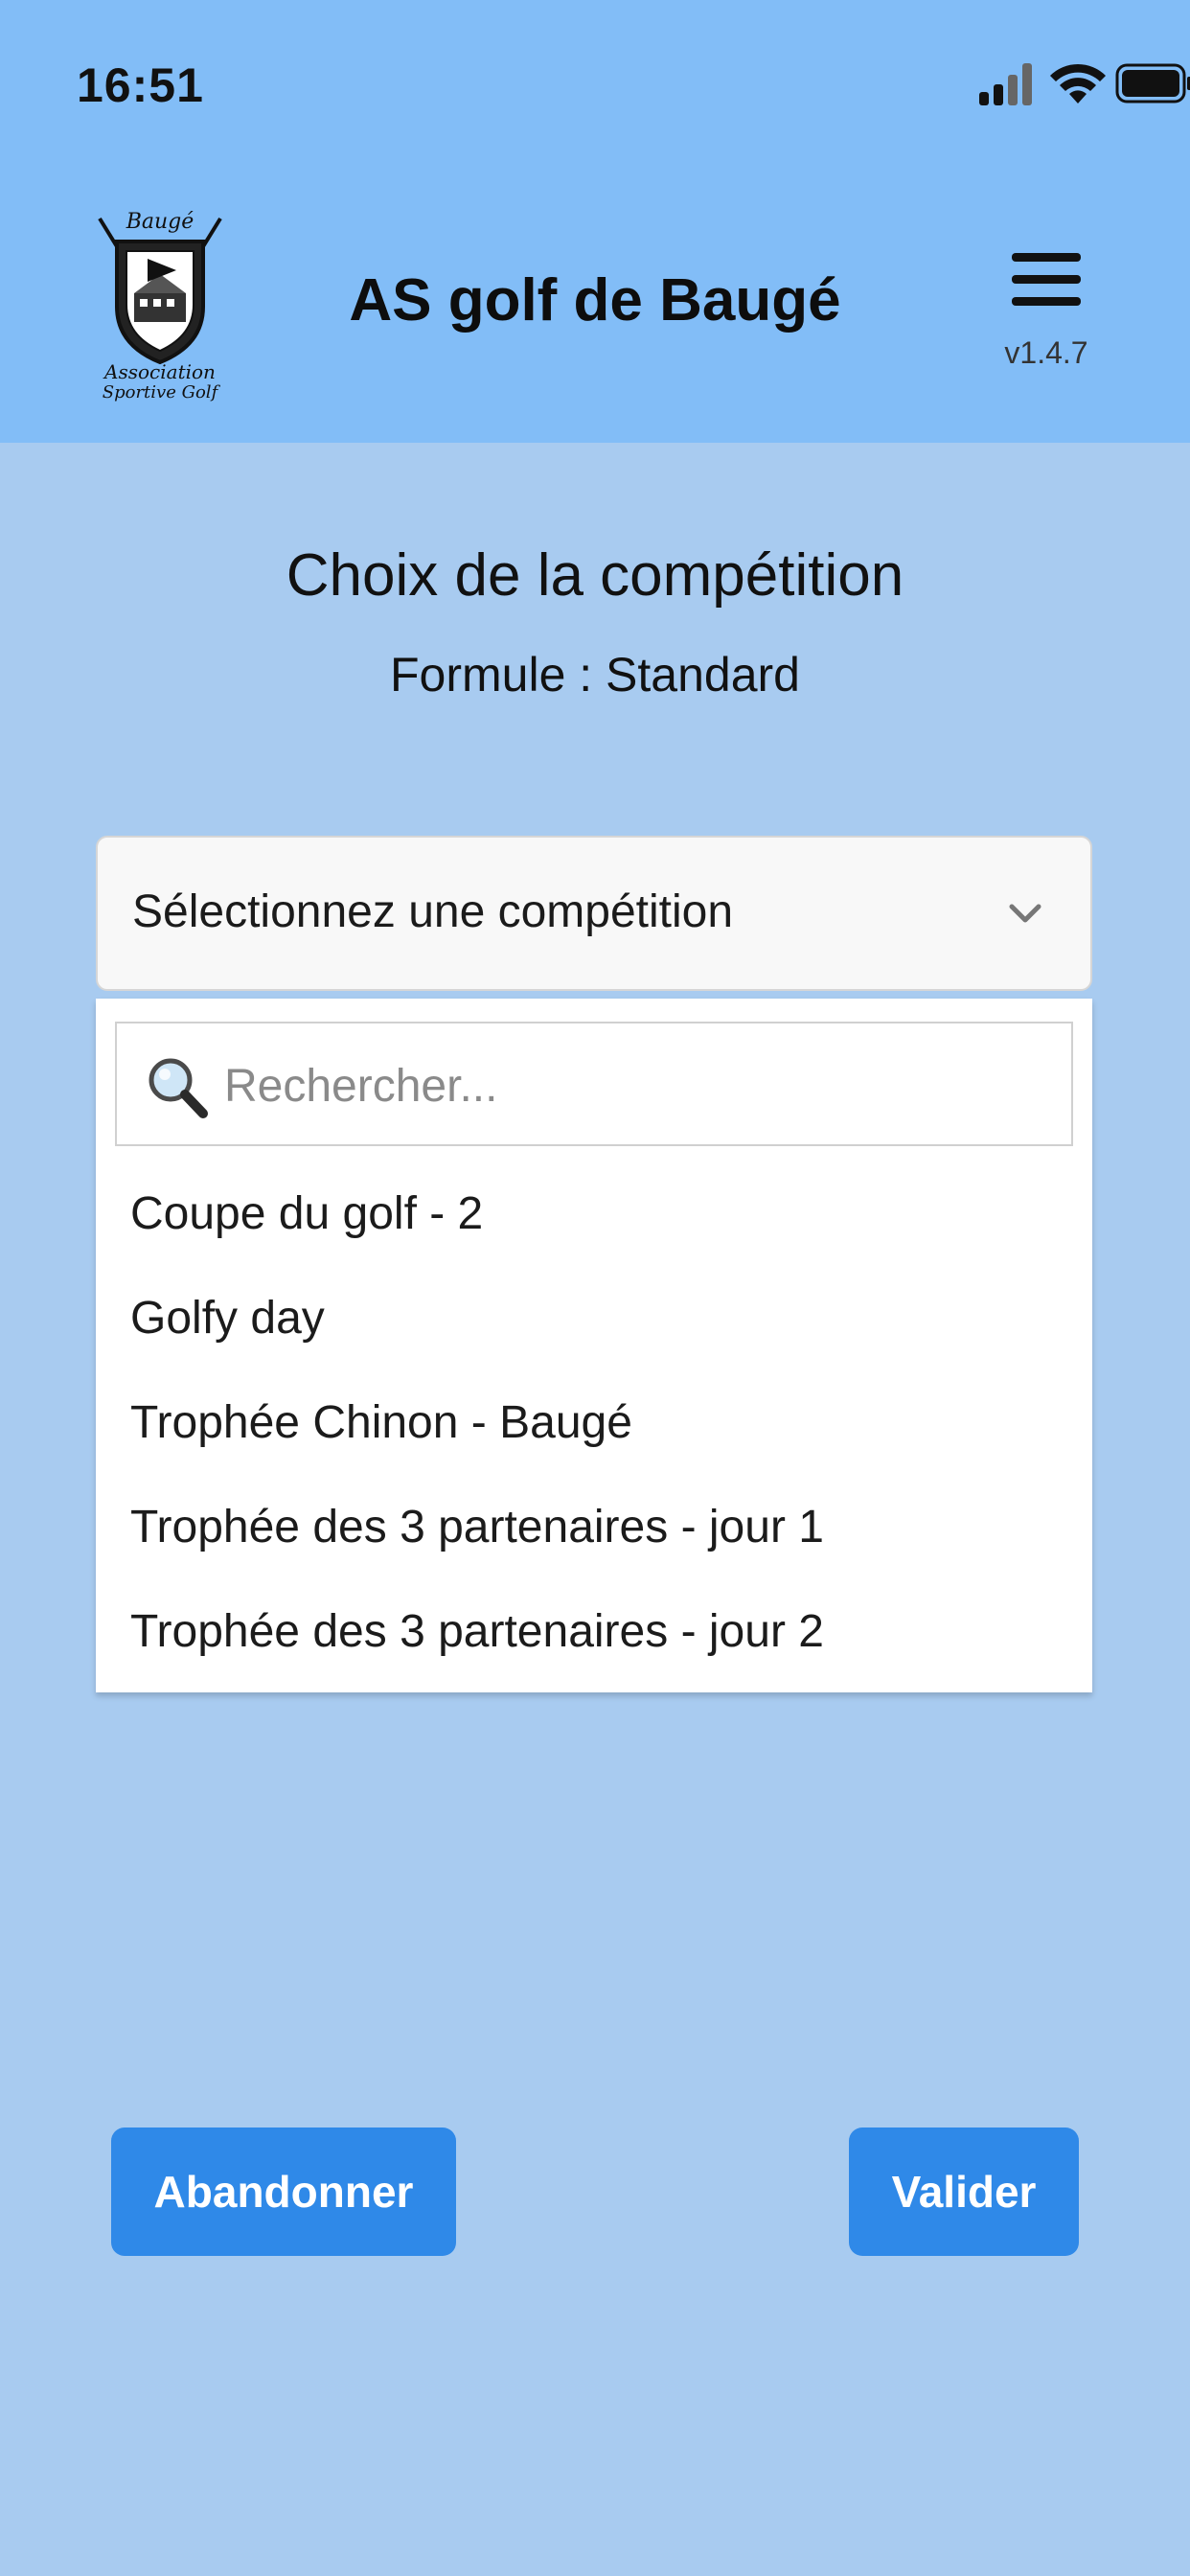 The height and width of the screenshot is (2576, 1190). I want to click on search-box, so click(594, 1084).